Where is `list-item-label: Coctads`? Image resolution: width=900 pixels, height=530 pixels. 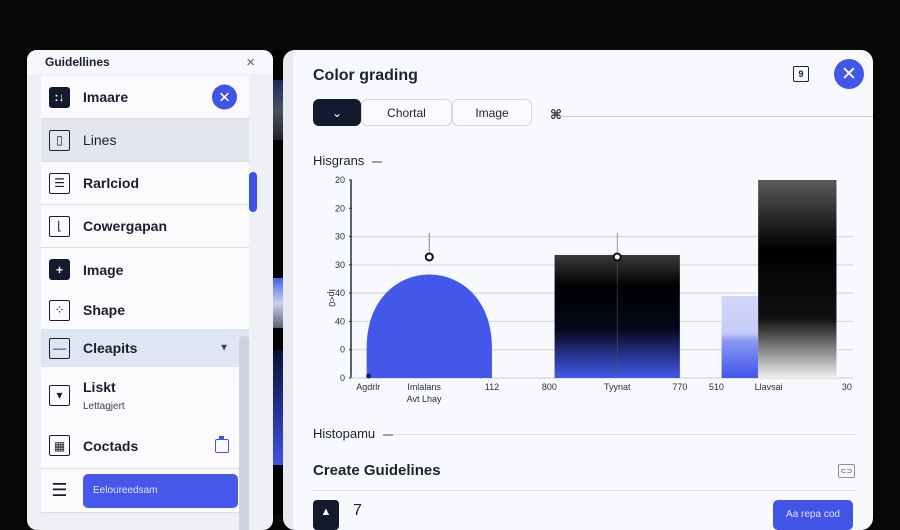 list-item-label: Coctads is located at coordinates (111, 445).